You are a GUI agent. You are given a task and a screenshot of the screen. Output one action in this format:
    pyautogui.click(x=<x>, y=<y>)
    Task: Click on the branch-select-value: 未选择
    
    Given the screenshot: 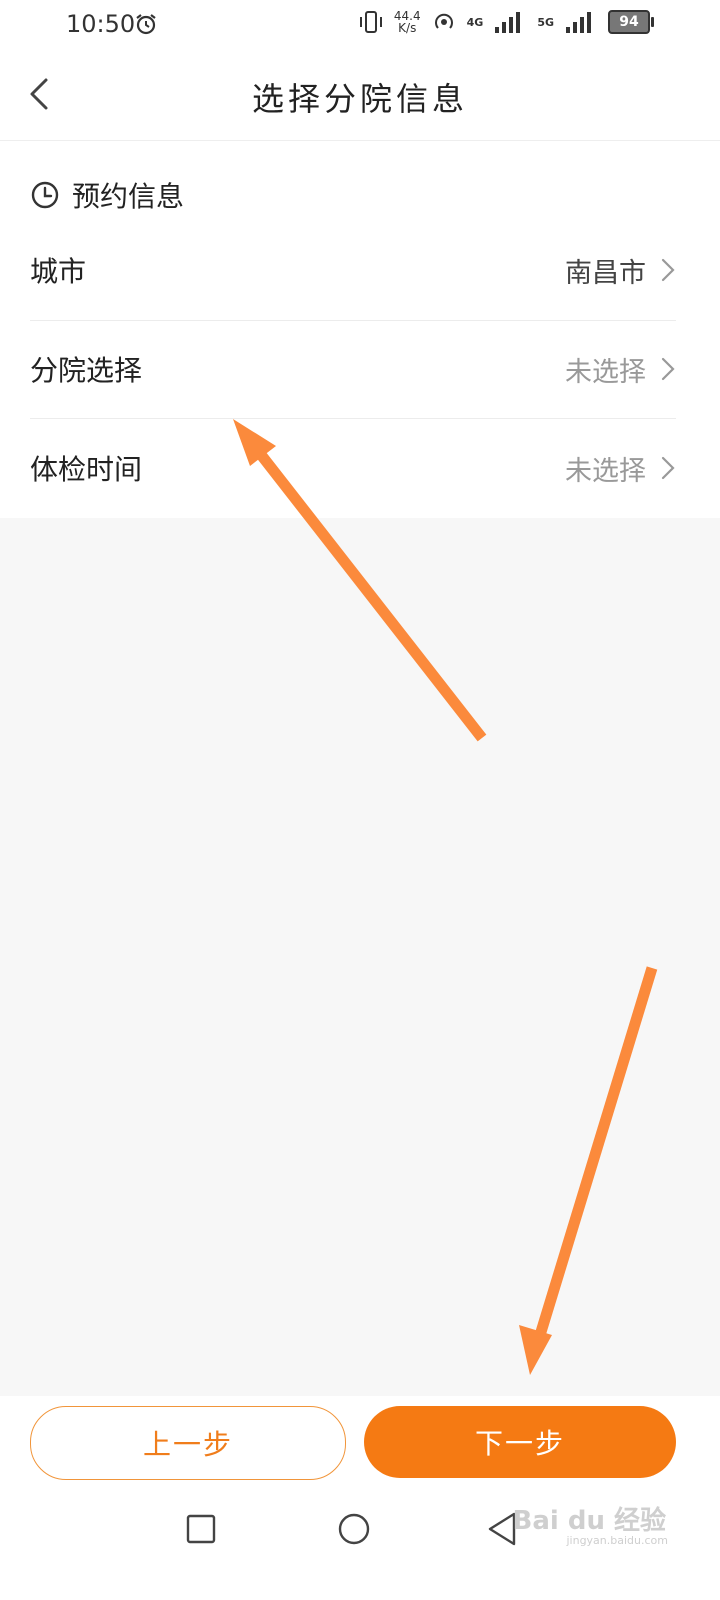 What is the action you would take?
    pyautogui.click(x=605, y=372)
    